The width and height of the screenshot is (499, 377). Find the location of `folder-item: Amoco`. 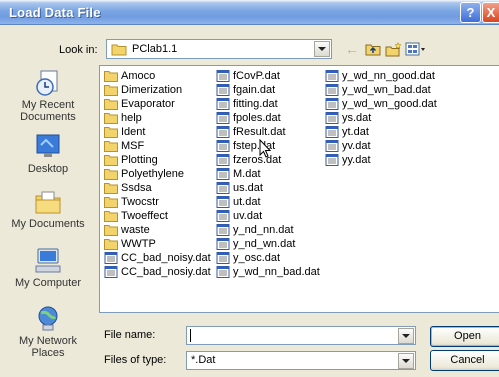

folder-item: Amoco is located at coordinates (157, 76).